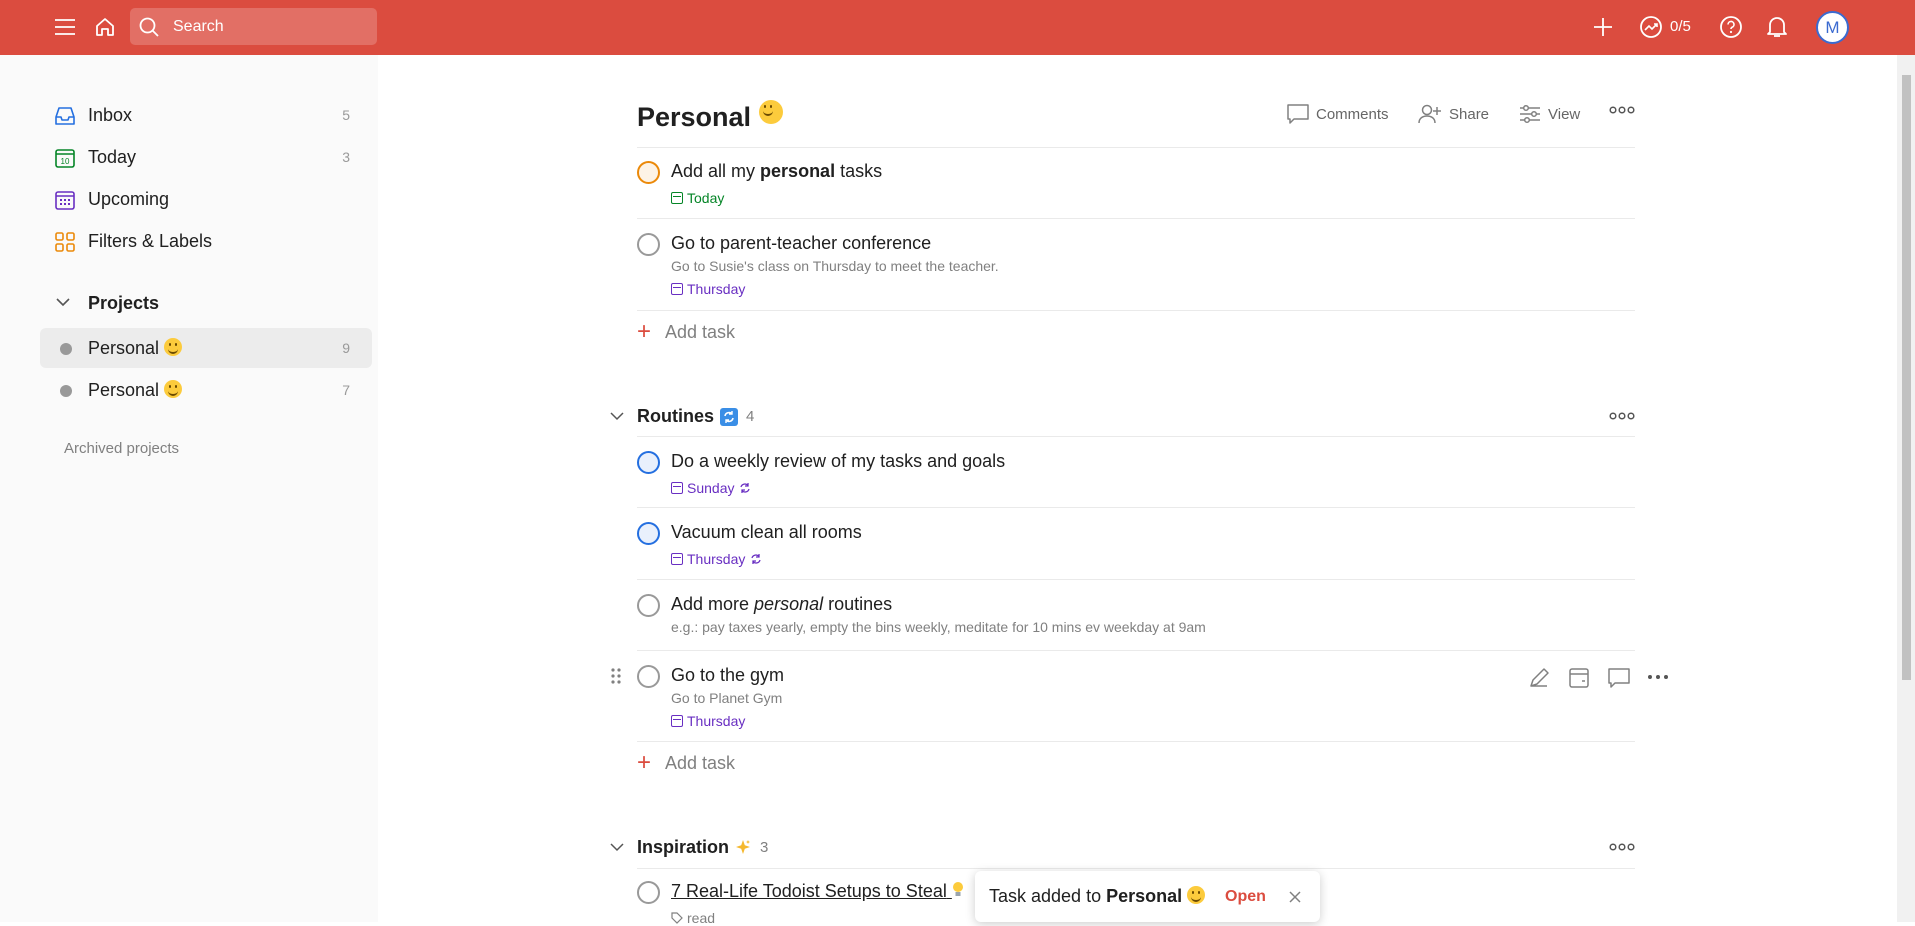  Describe the element at coordinates (66, 391) in the screenshot. I see `project-color-dot` at that location.